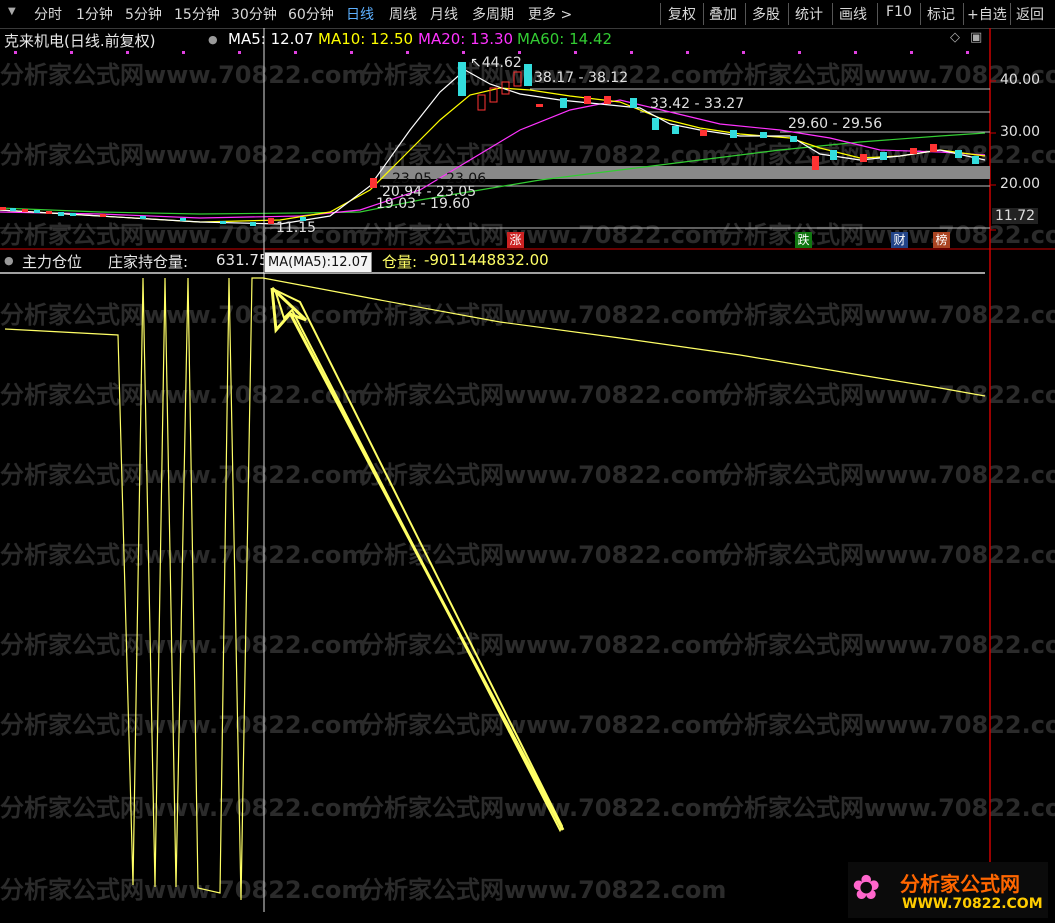 This screenshot has width=1055, height=923. I want to click on logo-title: 分析家公式网, so click(960, 884).